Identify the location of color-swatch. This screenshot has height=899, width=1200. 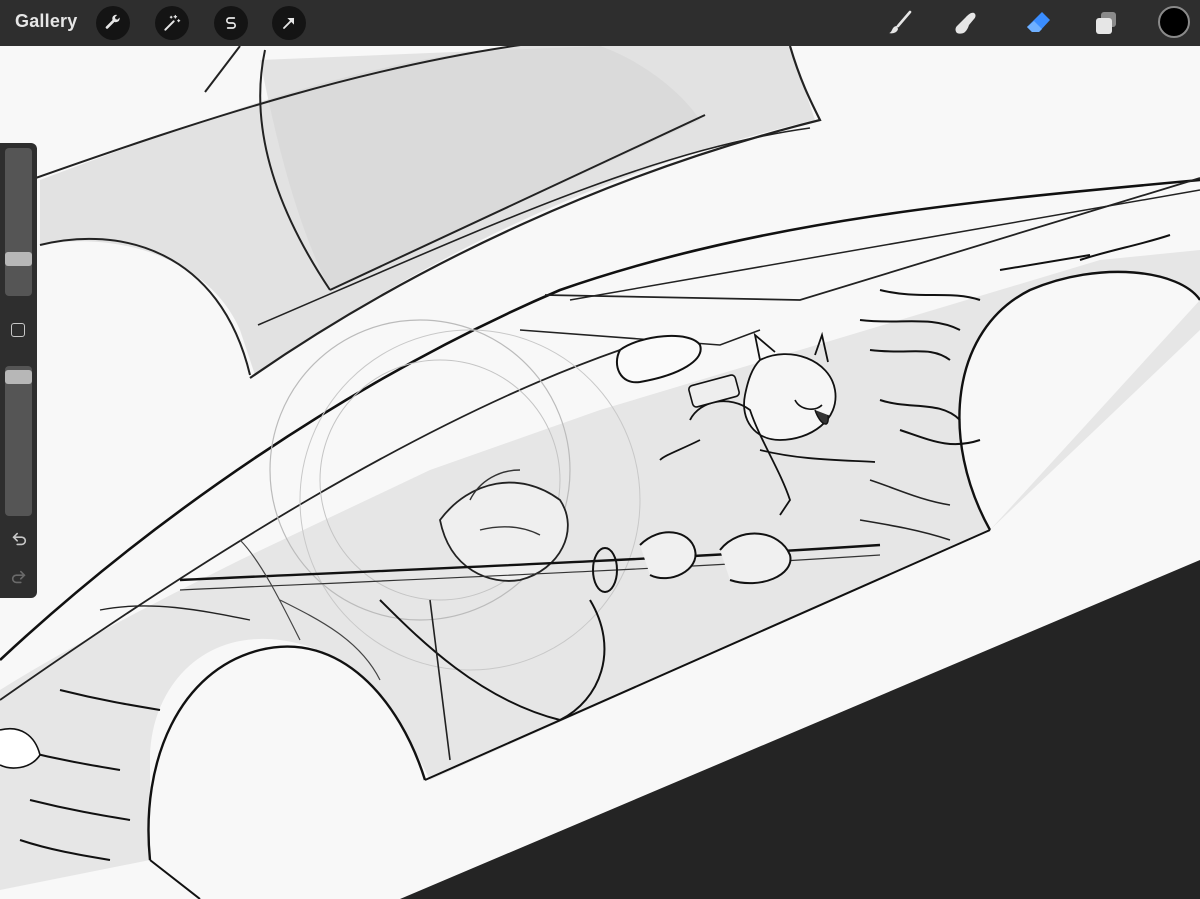
(1174, 22).